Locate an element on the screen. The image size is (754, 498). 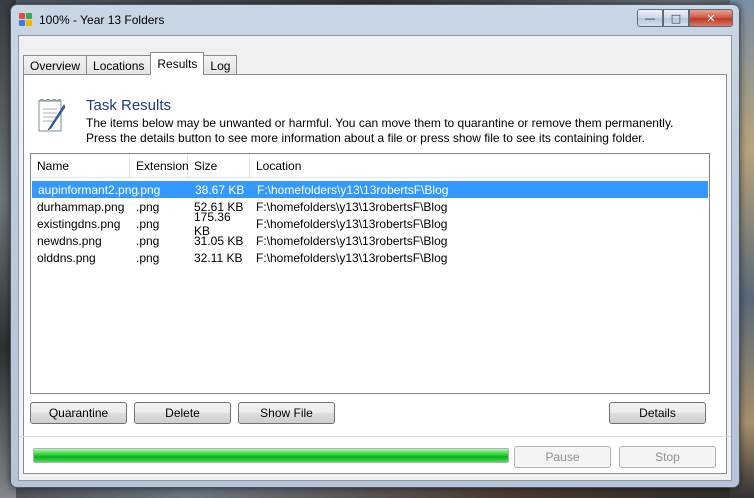
tab-label: Overview is located at coordinates (55, 65).